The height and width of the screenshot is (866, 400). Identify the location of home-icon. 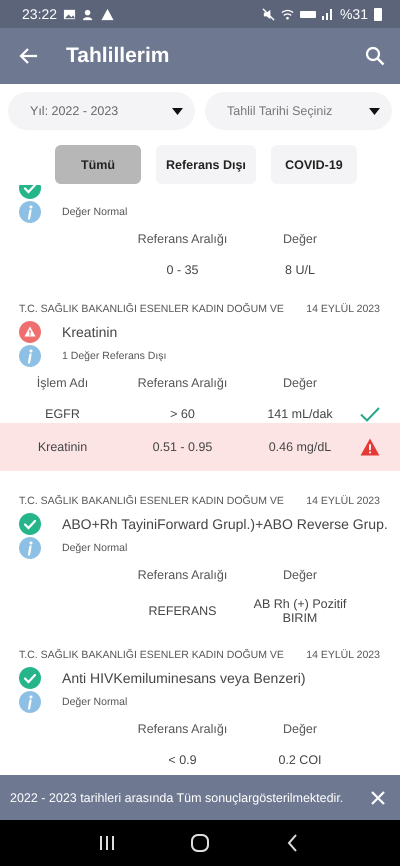
(200, 843).